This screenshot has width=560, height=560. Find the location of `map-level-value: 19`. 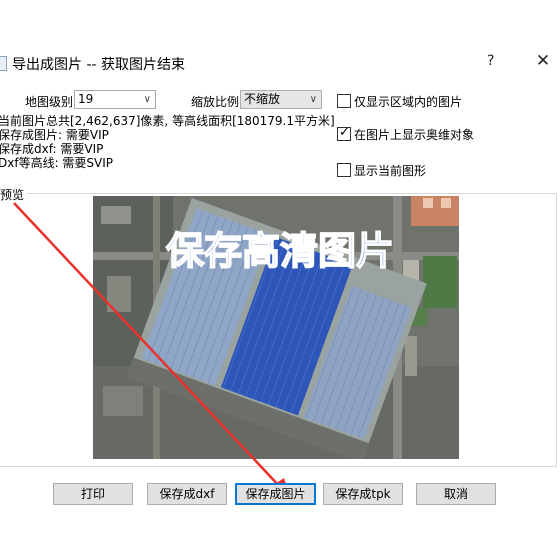

map-level-value: 19 is located at coordinates (86, 99).